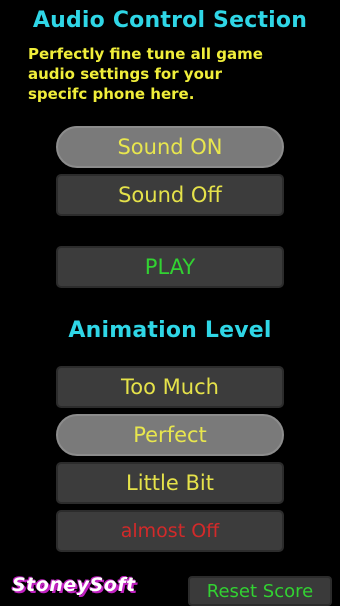 The width and height of the screenshot is (340, 606). Describe the element at coordinates (170, 20) in the screenshot. I see `audio-section-heading: Audio Control Section` at that location.